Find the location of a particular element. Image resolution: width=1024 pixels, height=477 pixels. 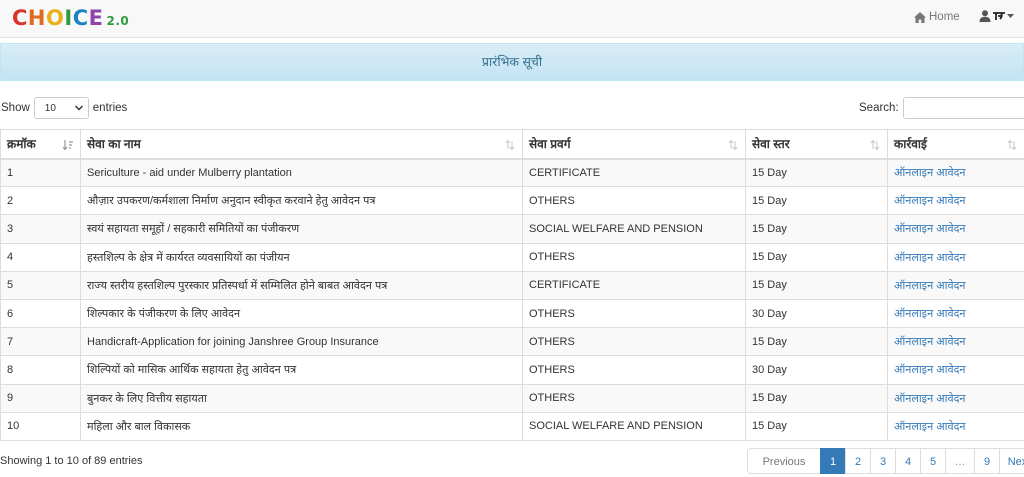

cell-serial: 8 is located at coordinates (40, 370).